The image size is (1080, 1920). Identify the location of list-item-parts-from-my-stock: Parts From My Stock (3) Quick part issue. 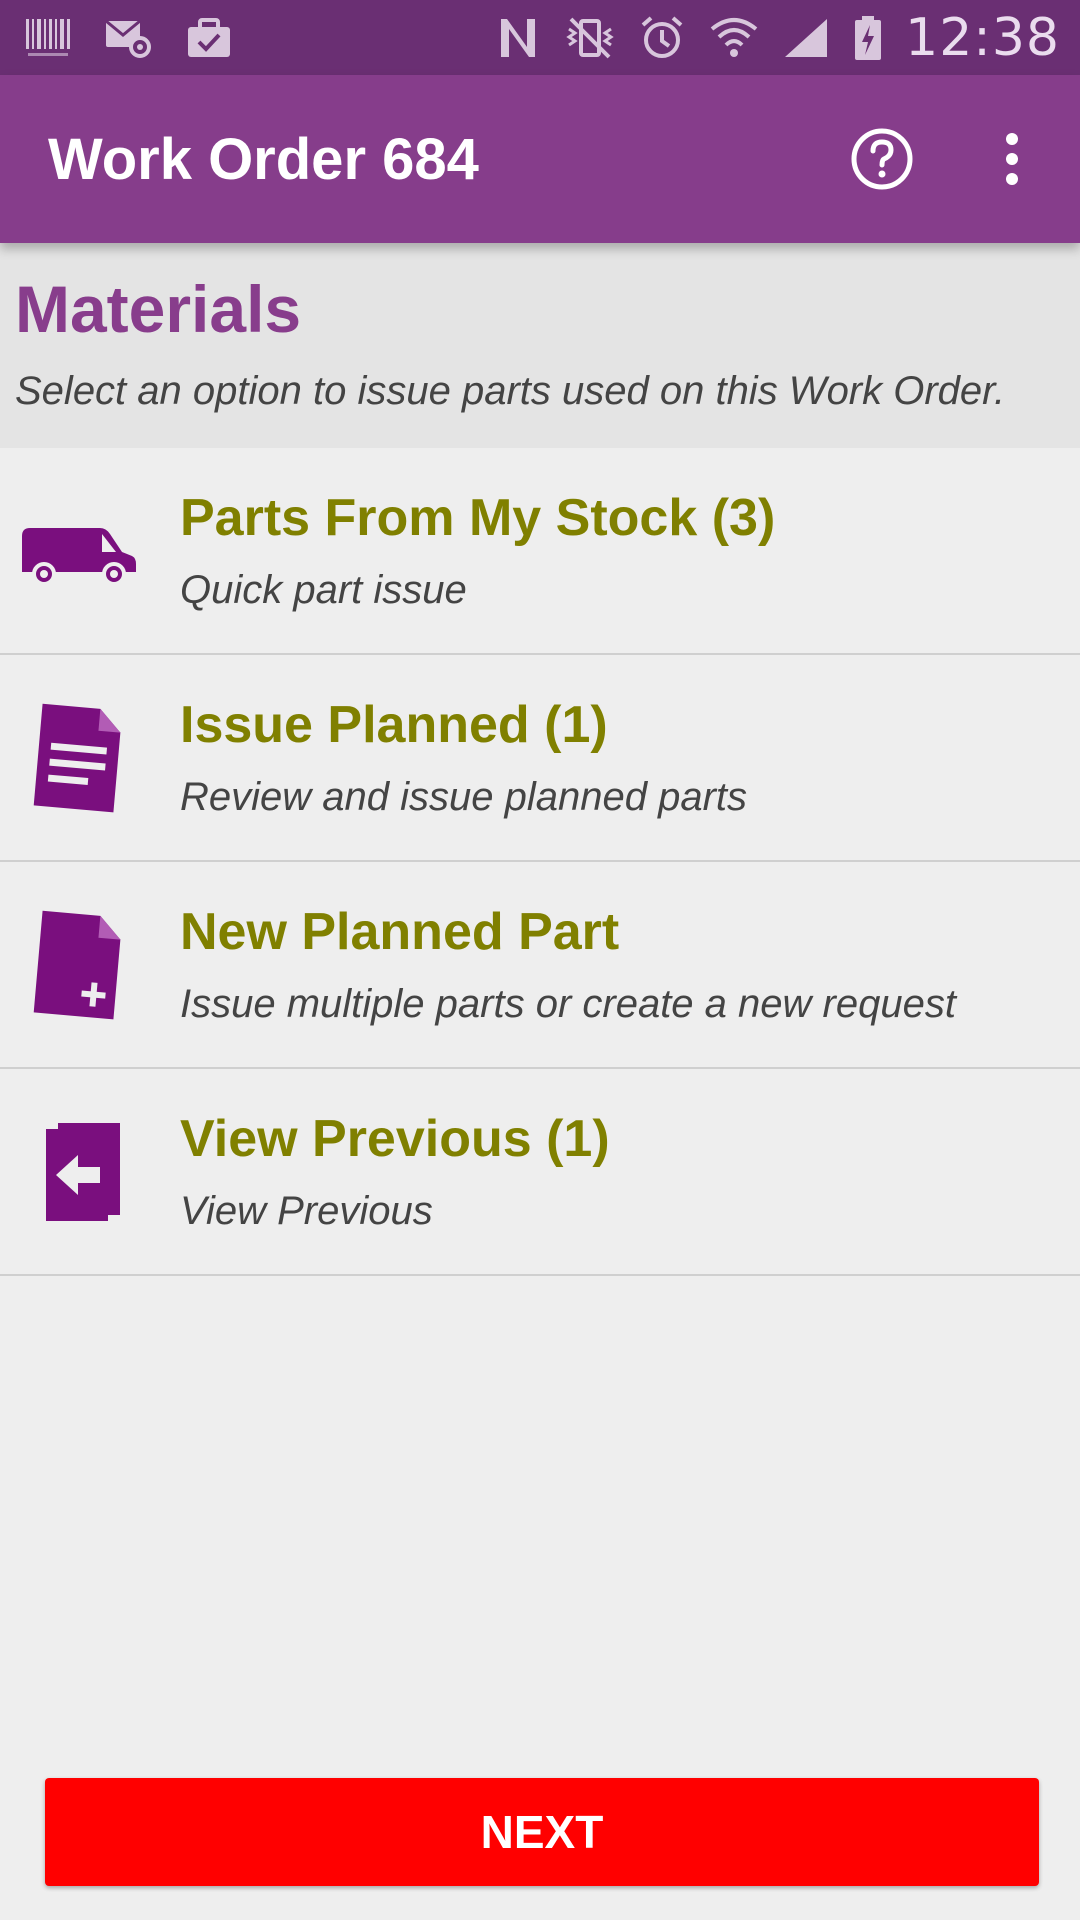
(540, 551).